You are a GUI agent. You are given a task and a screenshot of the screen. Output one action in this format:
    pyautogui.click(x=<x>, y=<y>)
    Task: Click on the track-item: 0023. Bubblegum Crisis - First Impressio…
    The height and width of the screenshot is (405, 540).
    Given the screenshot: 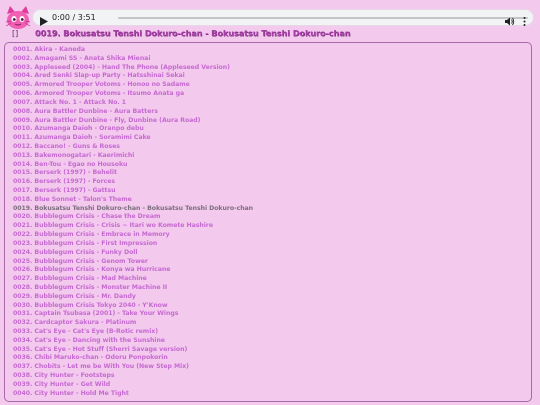 What is the action you would take?
    pyautogui.click(x=272, y=244)
    